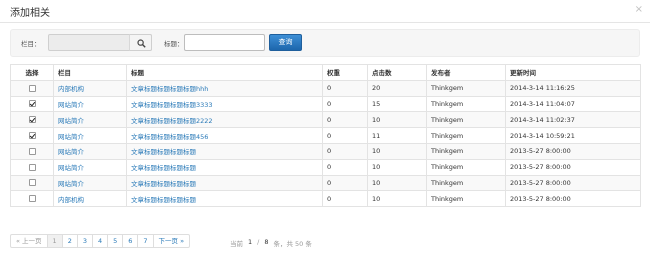 The height and width of the screenshot is (259, 650). Describe the element at coordinates (145, 241) in the screenshot. I see `page-7: 7` at that location.